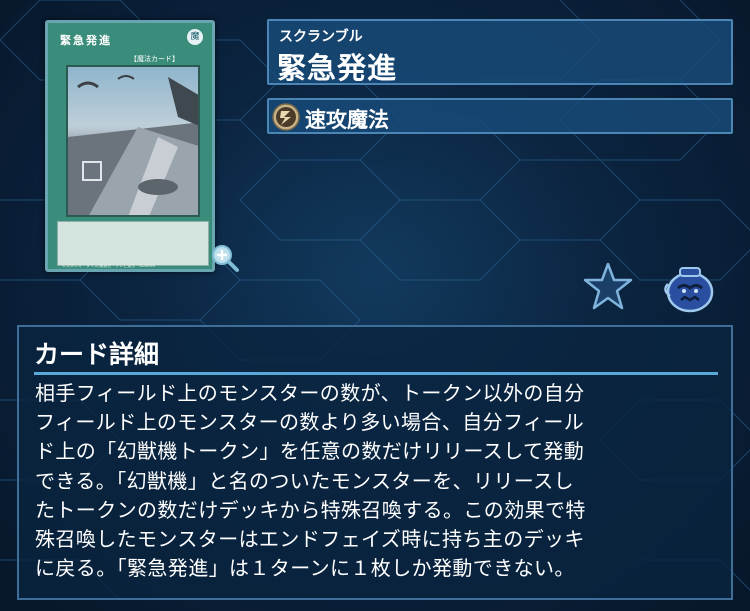 The height and width of the screenshot is (611, 750). Describe the element at coordinates (109, 265) in the screenshot. I see `card-copyright: ©スタジオ・ダイス/集英社・テレビ東京・KONAMI` at that location.